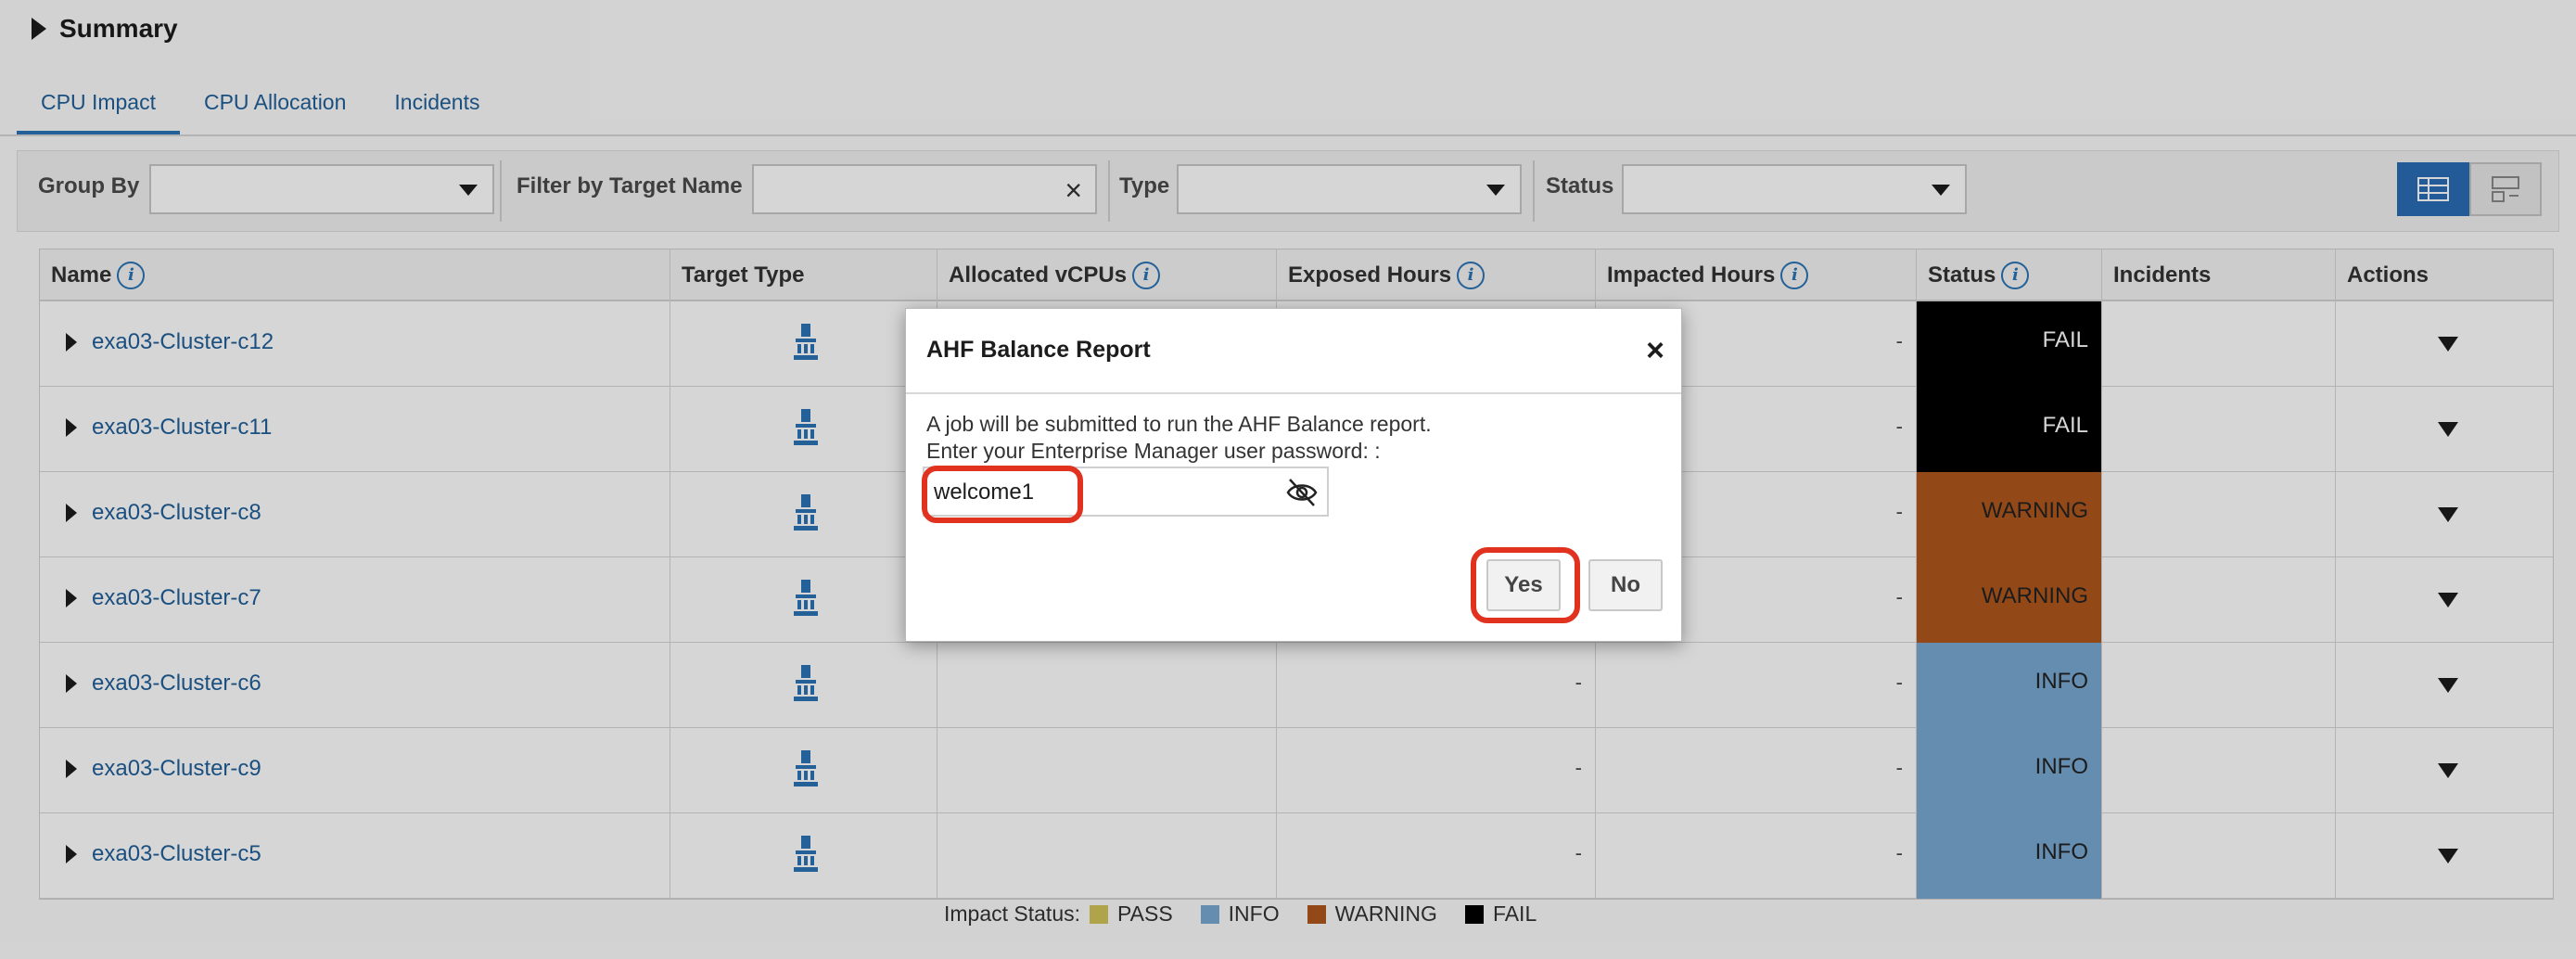 The height and width of the screenshot is (959, 2576). What do you see at coordinates (1003, 495) in the screenshot?
I see `password-highlight` at bounding box center [1003, 495].